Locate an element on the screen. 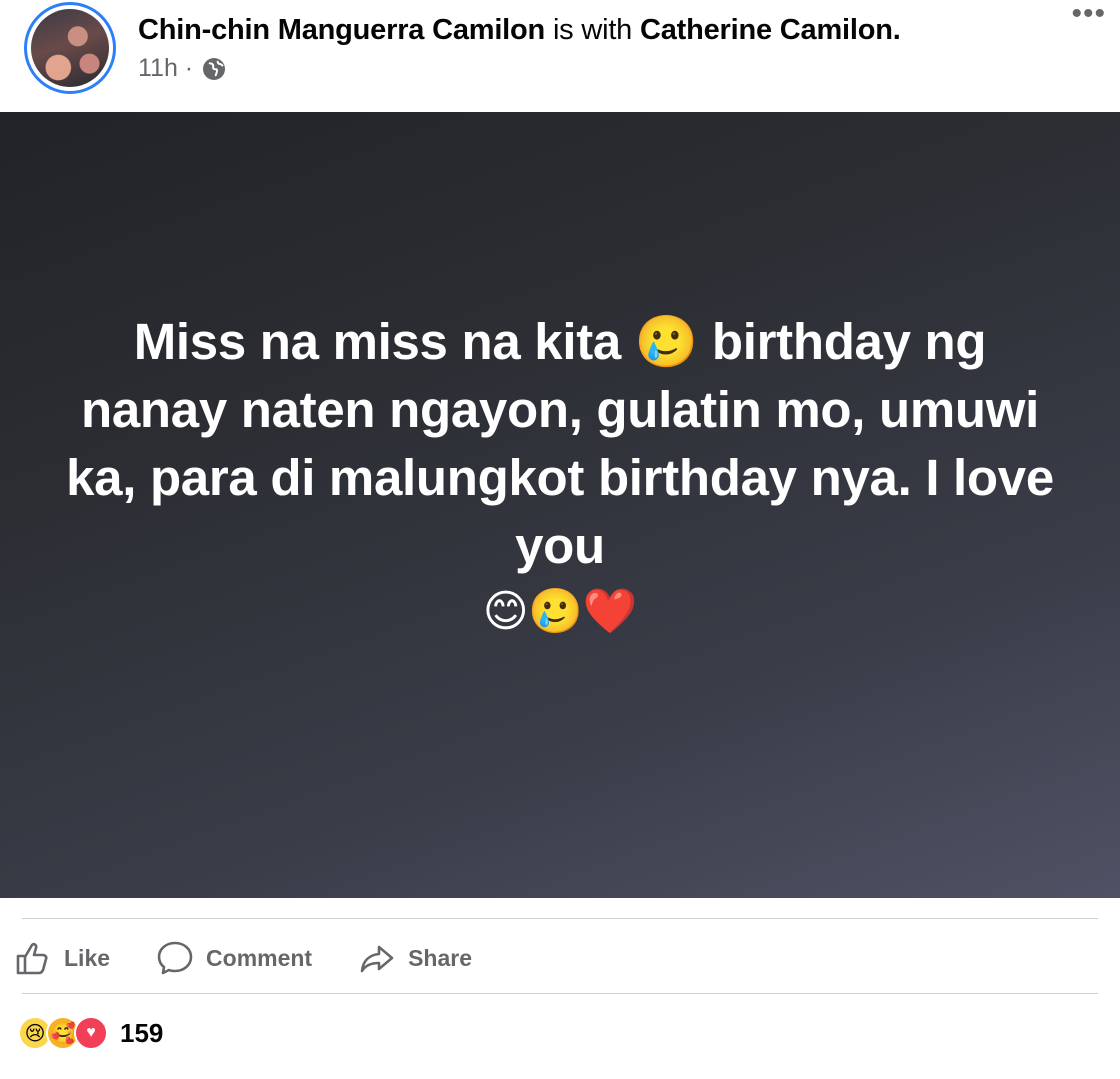 The width and height of the screenshot is (1120, 1079). love-reaction-icon: ♥ is located at coordinates (91, 1033).